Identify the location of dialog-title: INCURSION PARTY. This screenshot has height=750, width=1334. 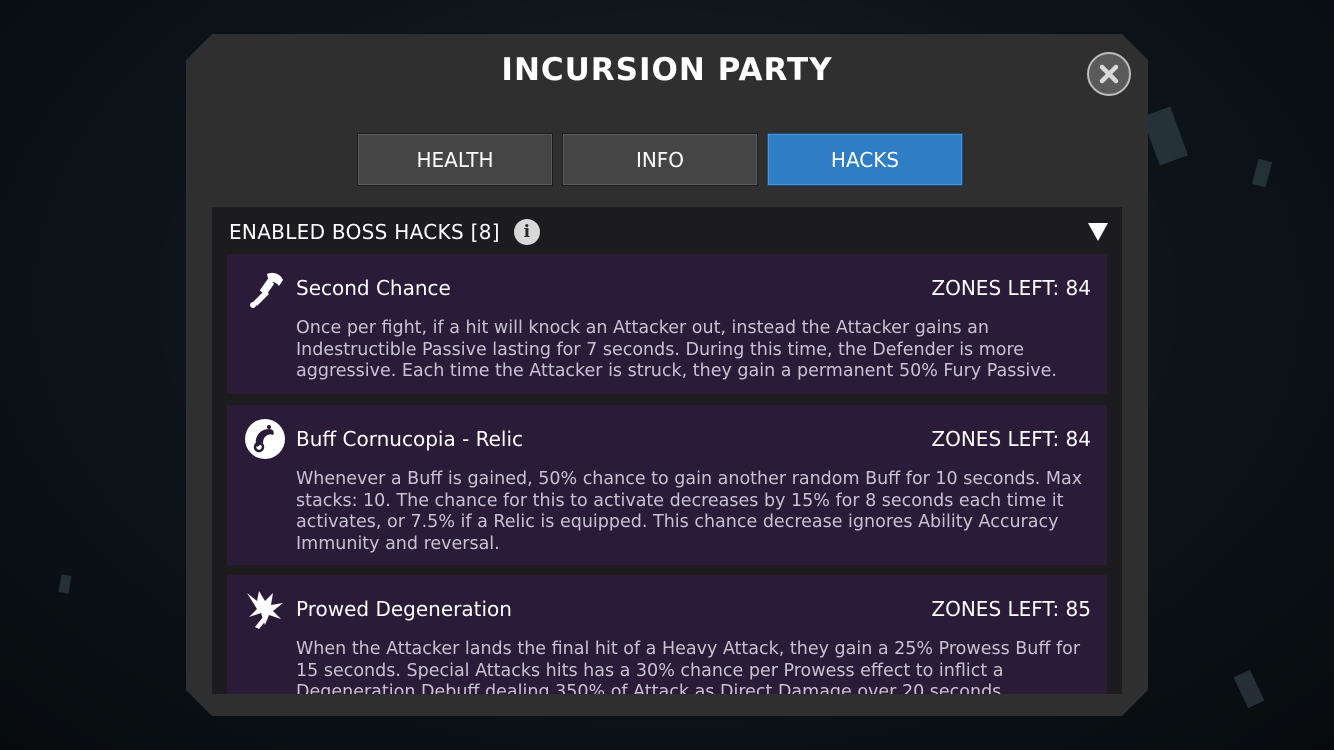
(667, 70).